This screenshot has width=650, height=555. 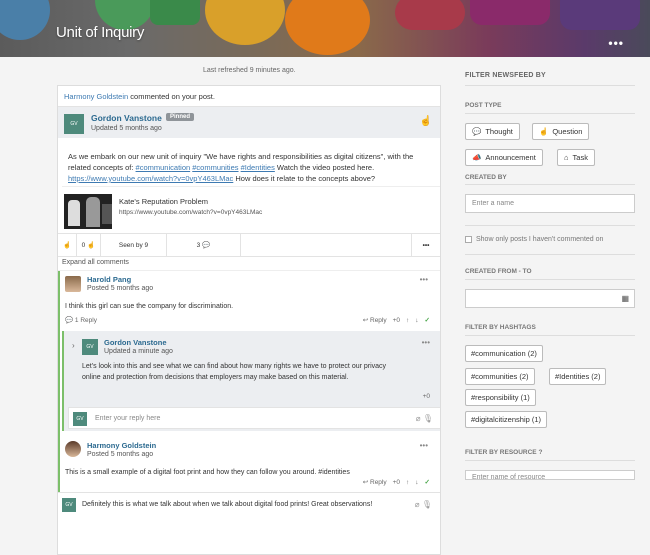 I want to click on filter-announcement-button: 📣 Announcement, so click(x=504, y=157).